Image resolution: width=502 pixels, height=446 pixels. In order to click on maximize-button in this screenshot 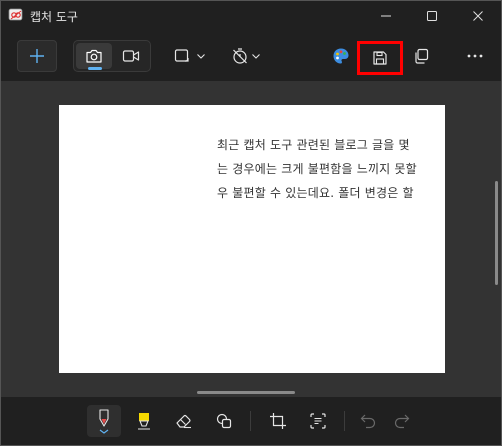, I will do `click(432, 16)`.